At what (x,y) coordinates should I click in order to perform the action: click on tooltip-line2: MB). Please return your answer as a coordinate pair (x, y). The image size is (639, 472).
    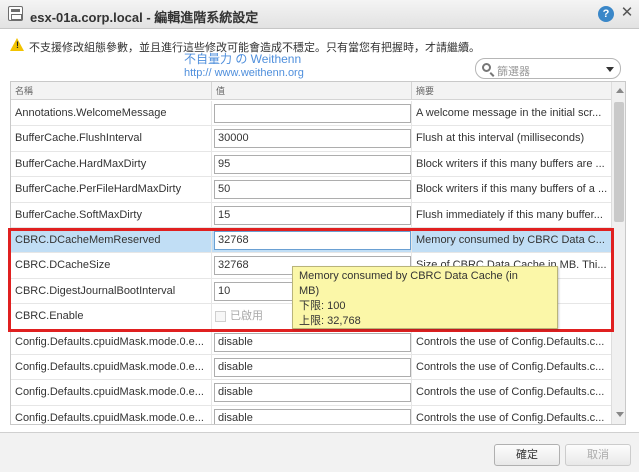
    Looking at the image, I should click on (309, 291).